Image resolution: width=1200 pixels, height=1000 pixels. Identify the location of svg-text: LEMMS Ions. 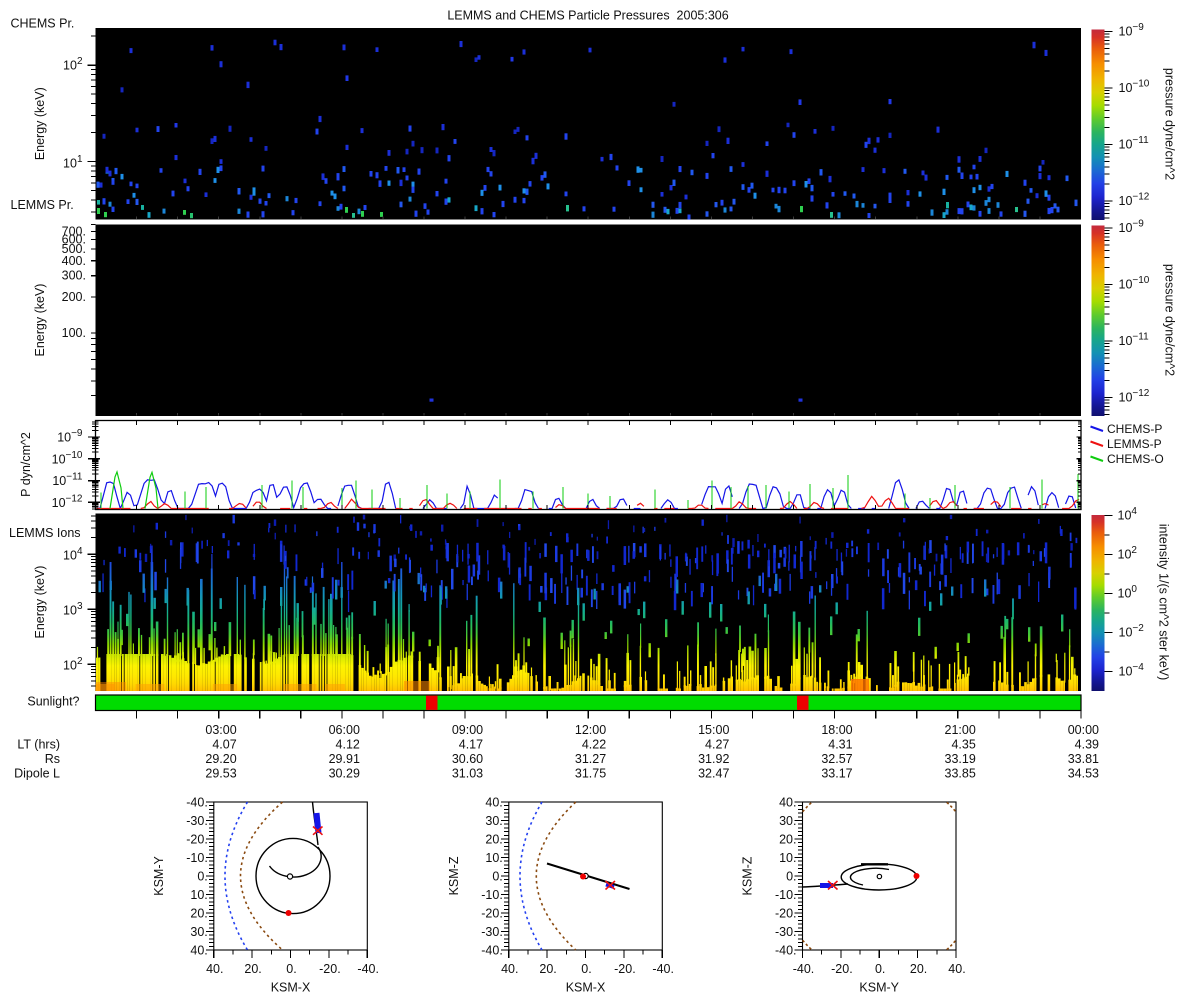
(45, 533).